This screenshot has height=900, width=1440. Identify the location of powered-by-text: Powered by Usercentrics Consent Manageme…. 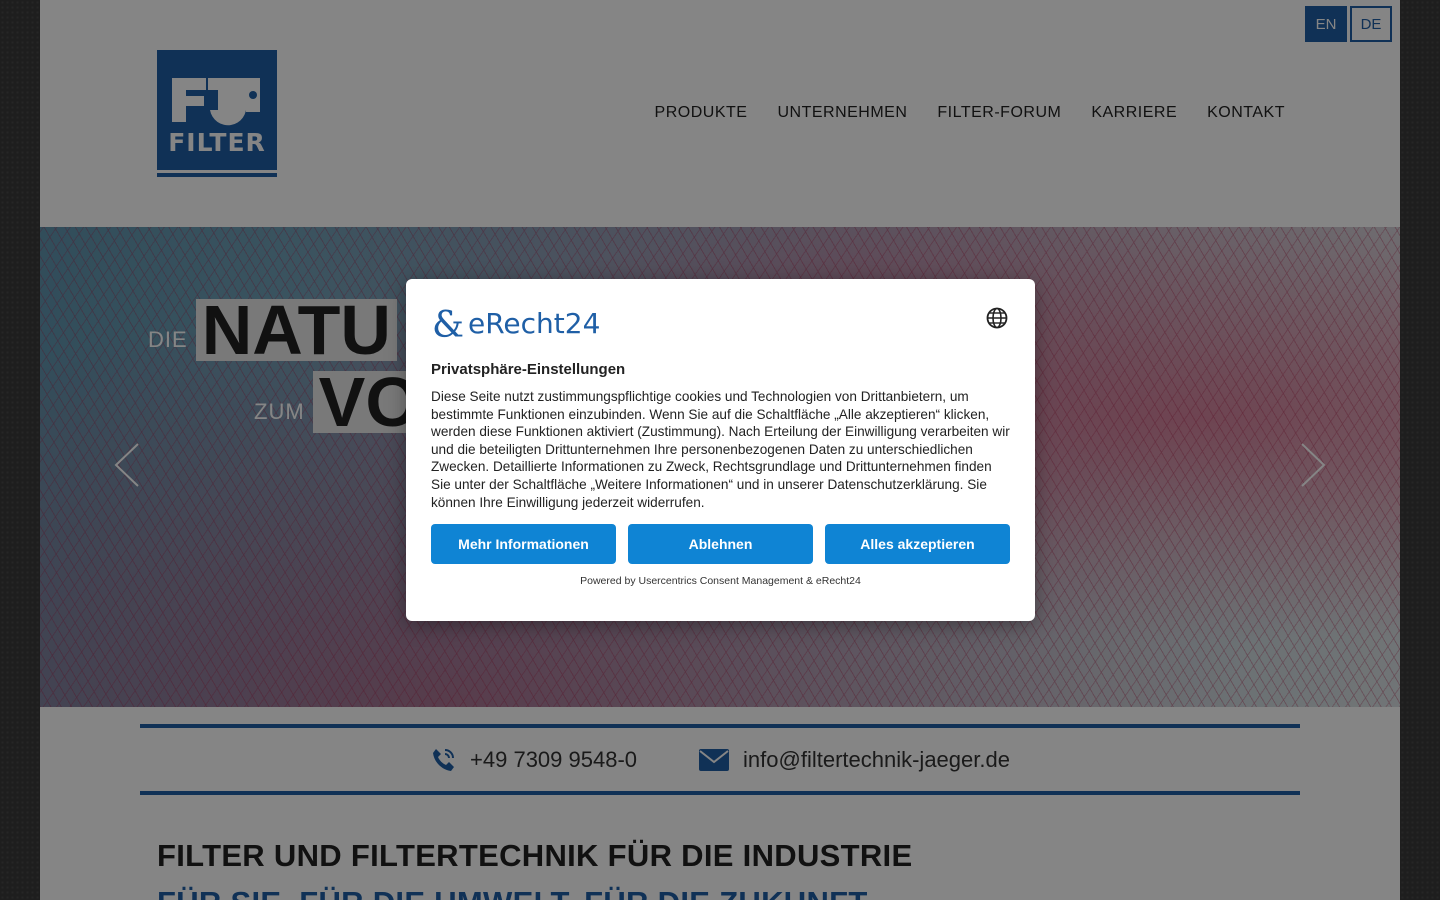
(720, 581).